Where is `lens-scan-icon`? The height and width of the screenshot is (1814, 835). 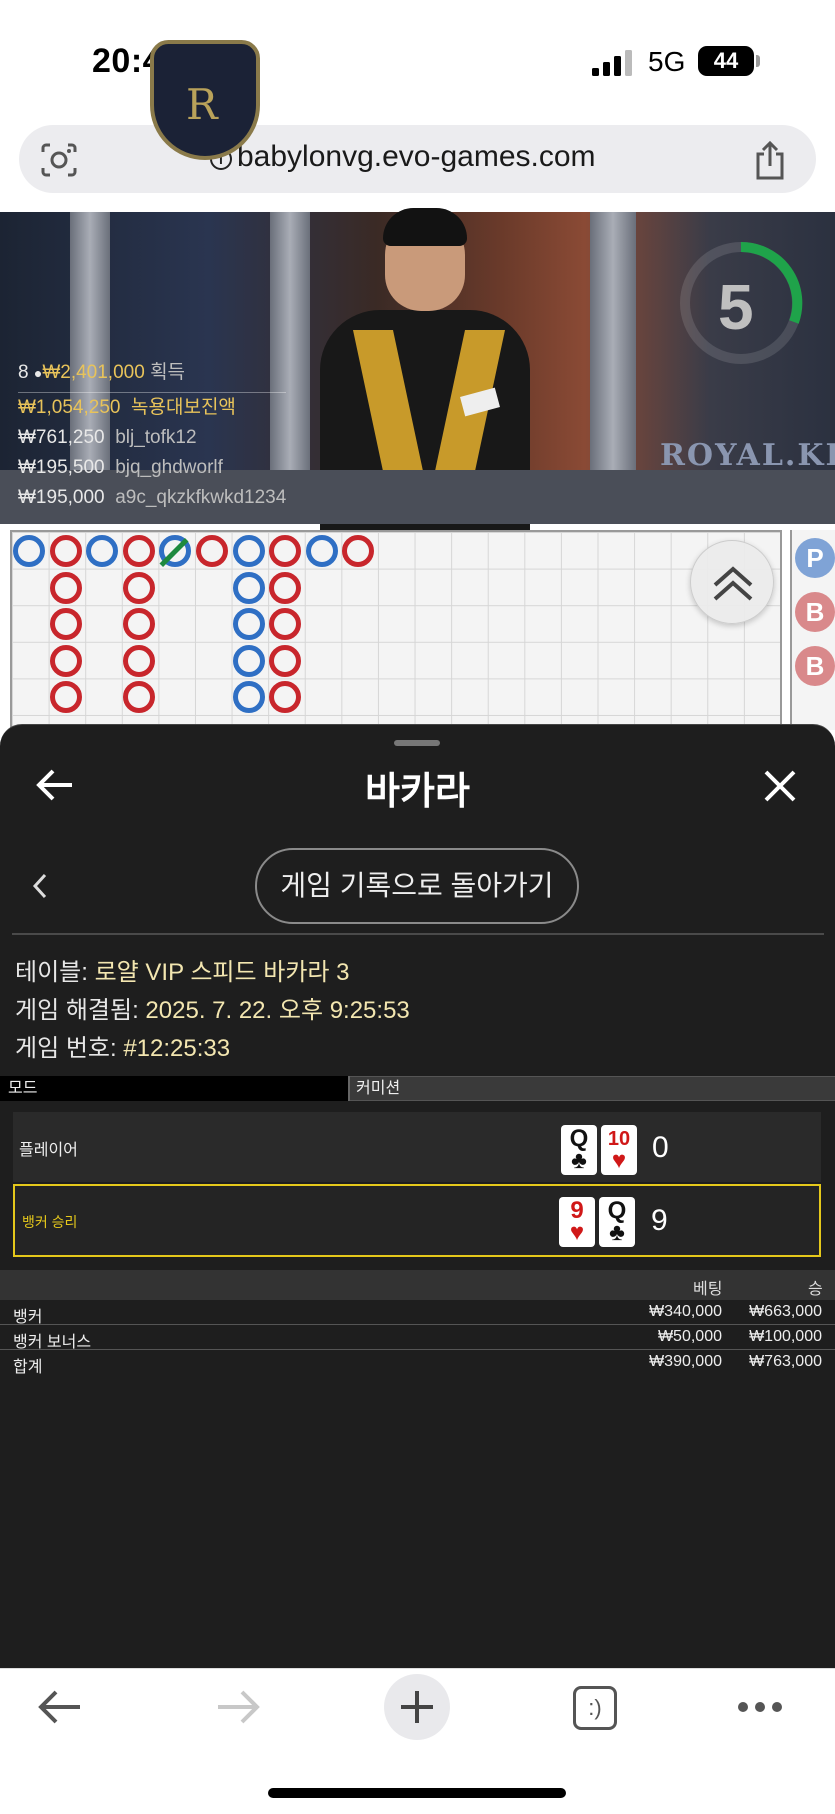
lens-scan-icon is located at coordinates (59, 160).